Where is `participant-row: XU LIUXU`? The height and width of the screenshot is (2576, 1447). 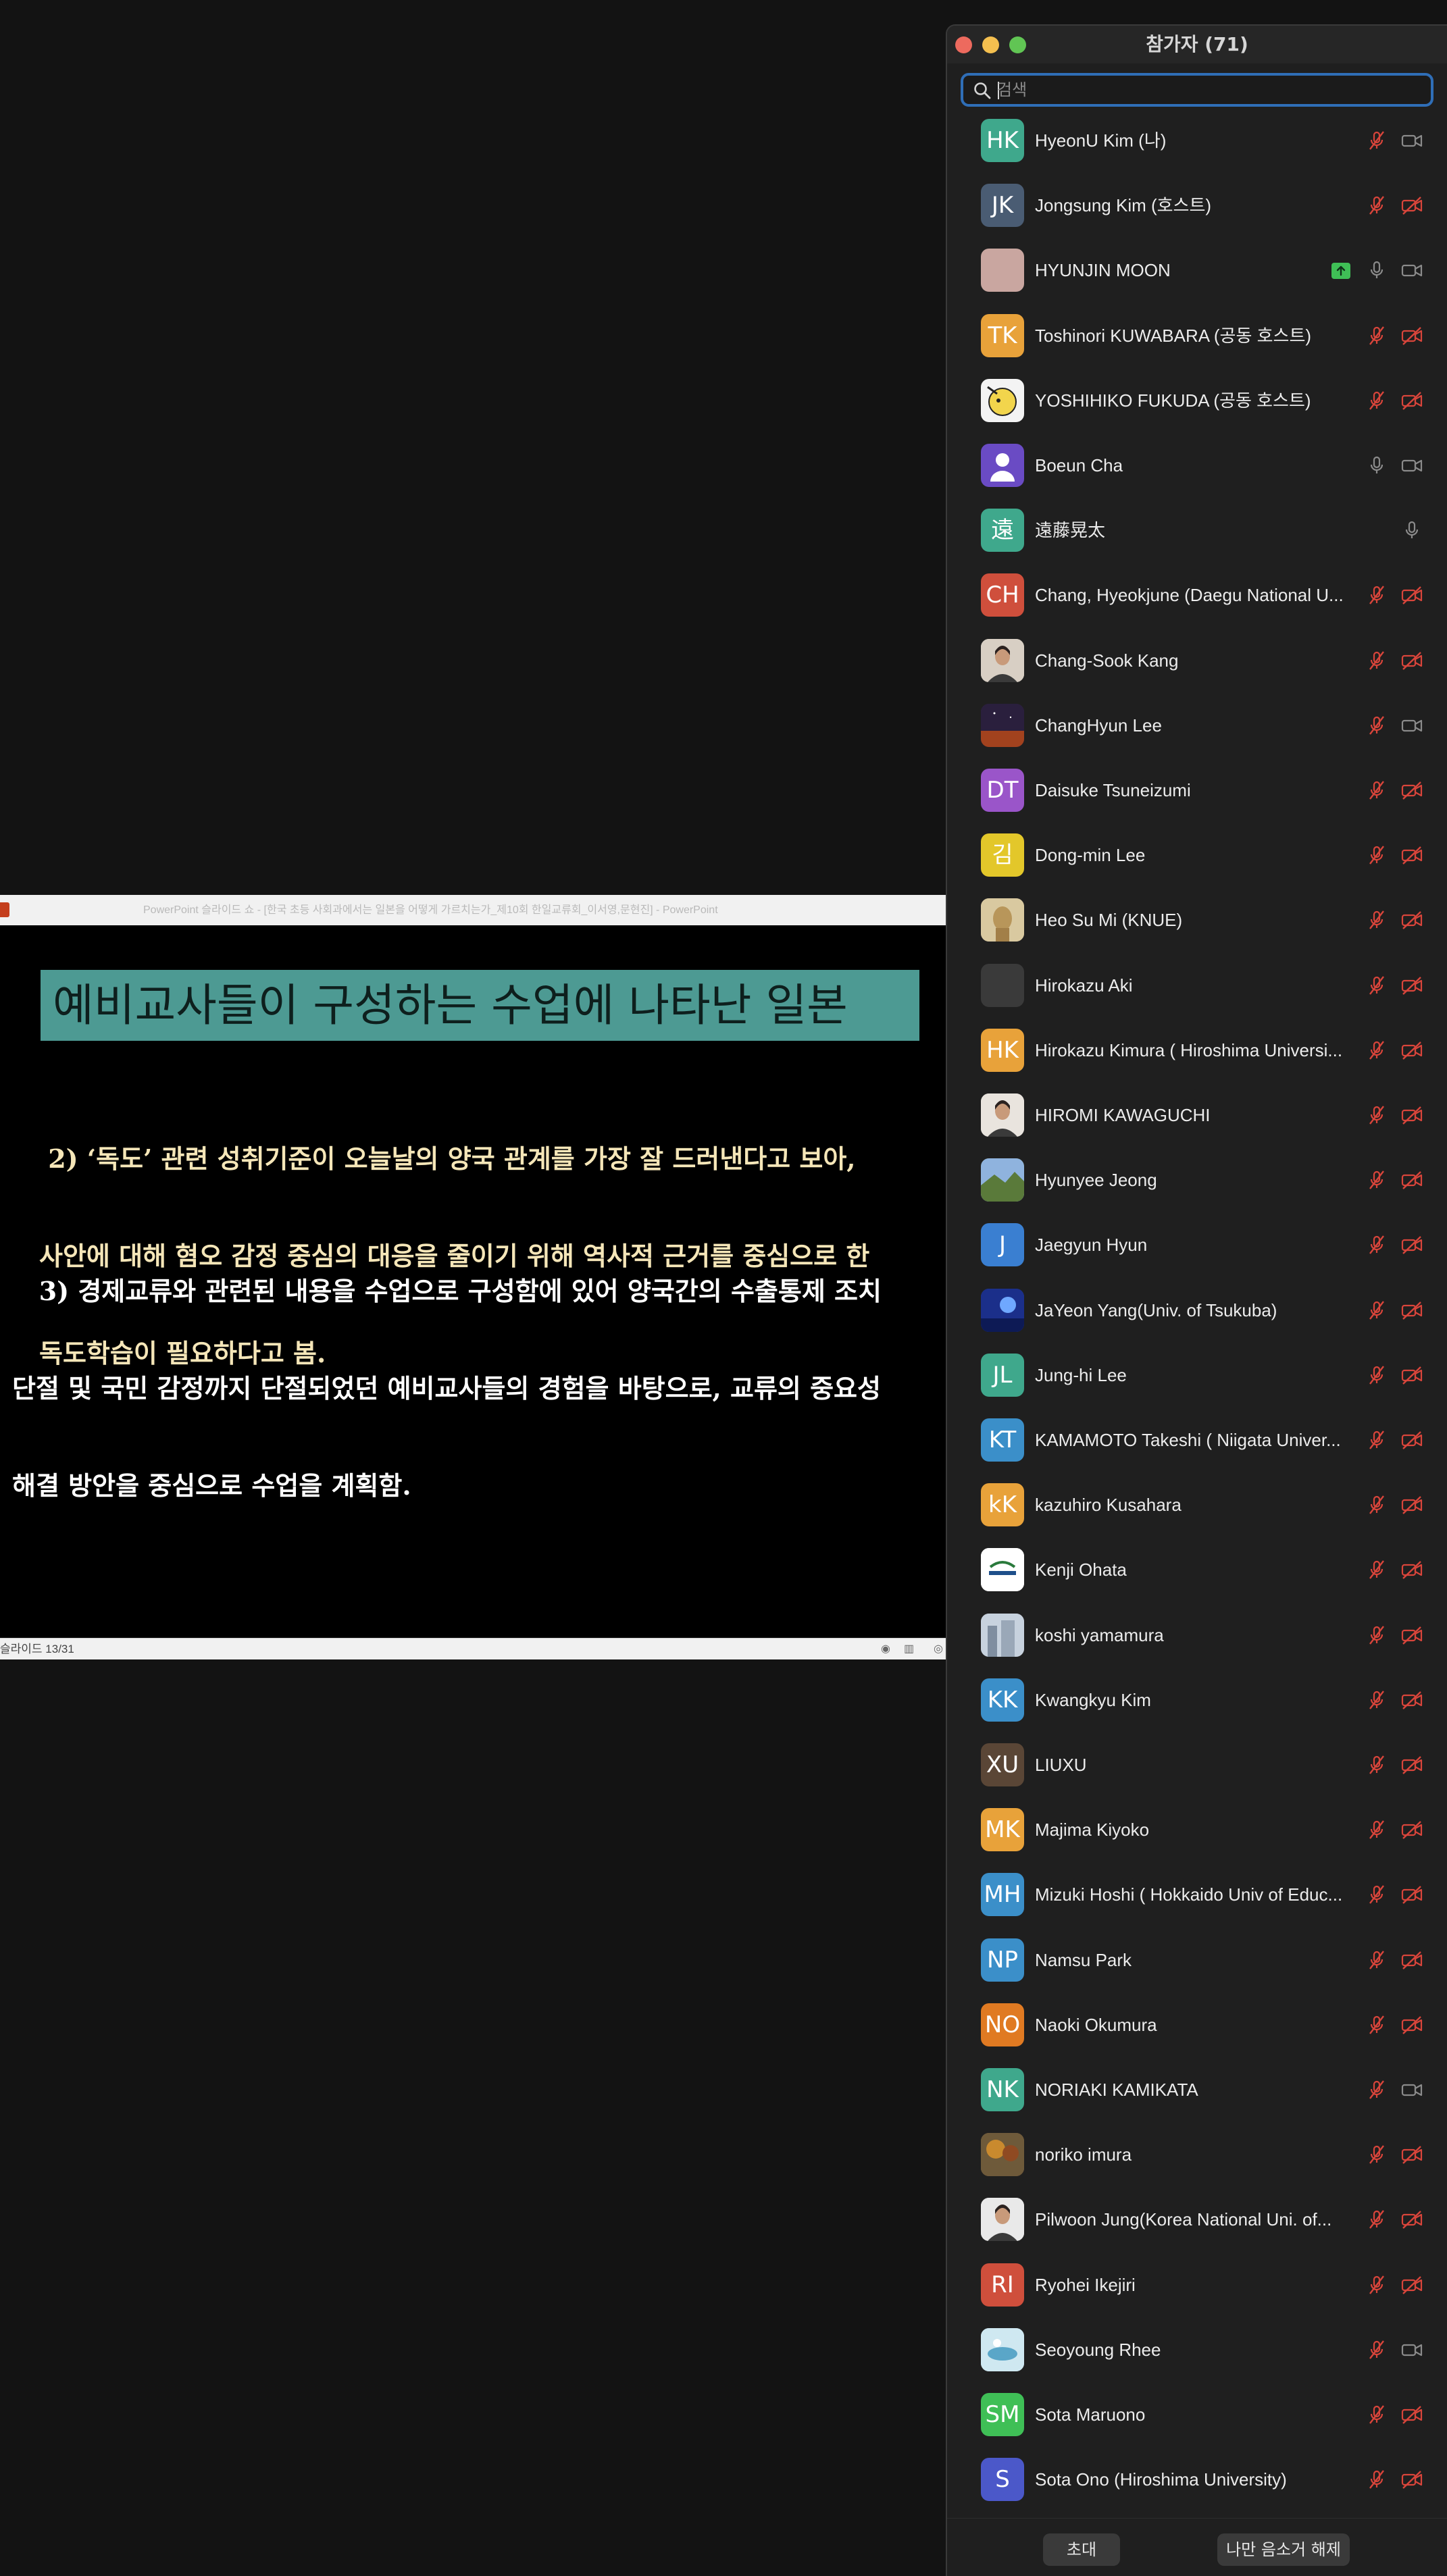
participant-row: XU LIUXU is located at coordinates (1197, 1765).